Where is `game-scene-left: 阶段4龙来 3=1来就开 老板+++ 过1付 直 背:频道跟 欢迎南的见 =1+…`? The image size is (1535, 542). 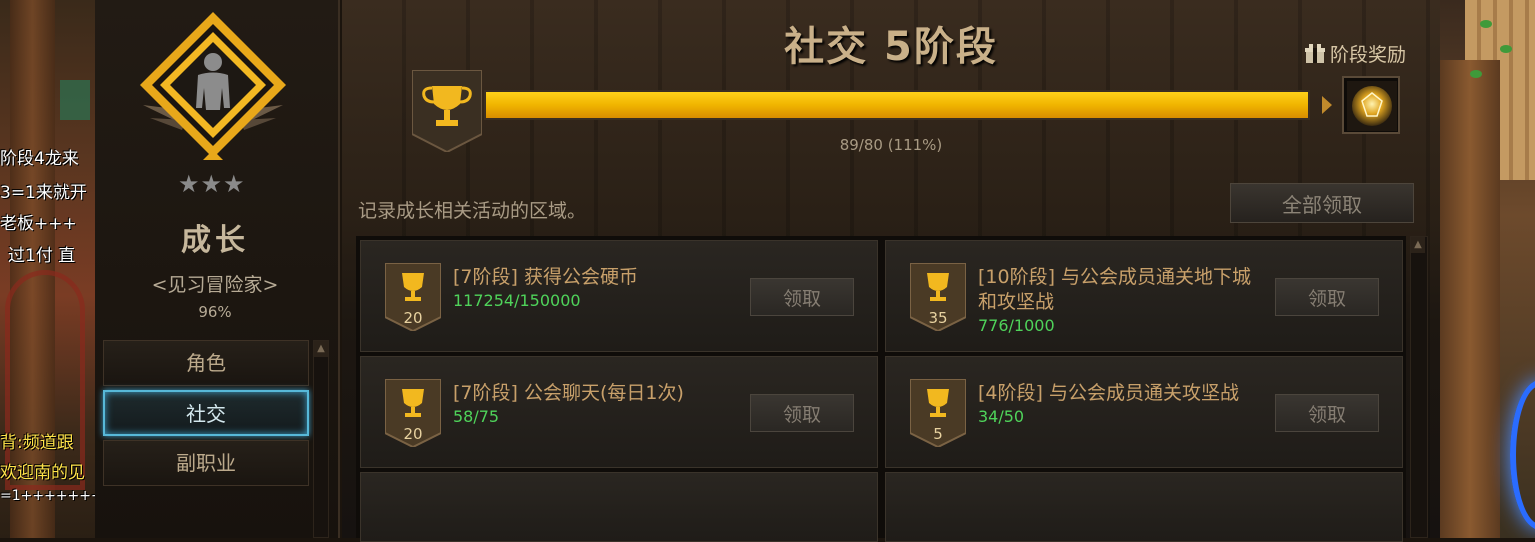 game-scene-left: 阶段4龙来 3=1来就开 老板+++ 过1付 直 背:频道跟 欢迎南的见 =1+… is located at coordinates (47, 269).